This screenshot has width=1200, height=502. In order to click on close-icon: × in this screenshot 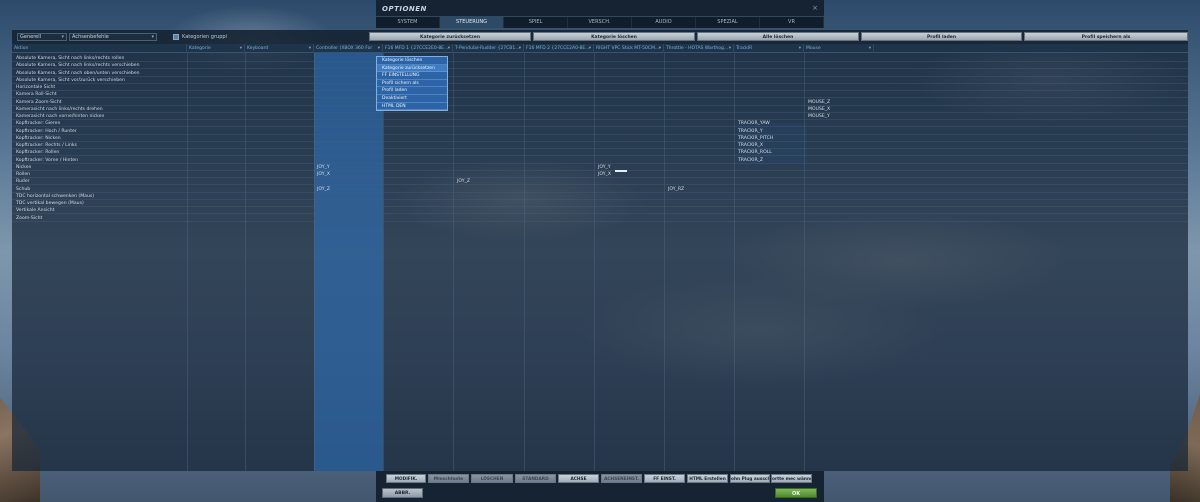, I will do `click(815, 8)`.